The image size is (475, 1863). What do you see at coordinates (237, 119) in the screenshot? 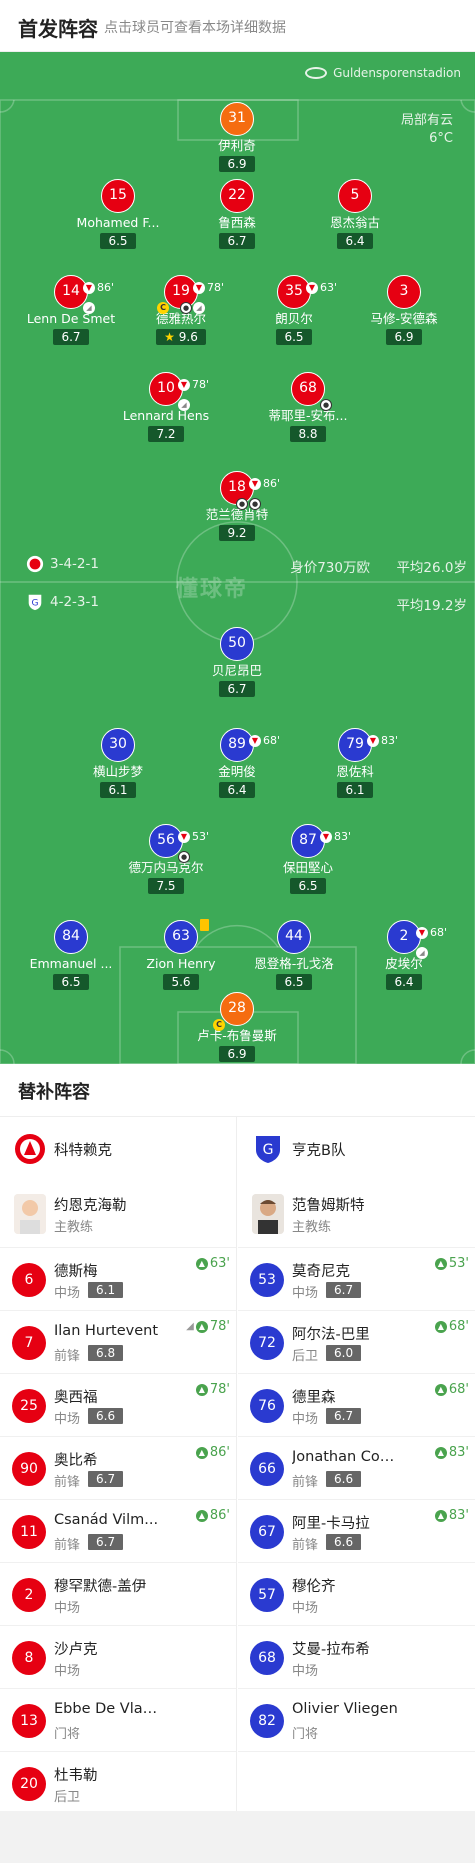
I see `player-number: 31` at bounding box center [237, 119].